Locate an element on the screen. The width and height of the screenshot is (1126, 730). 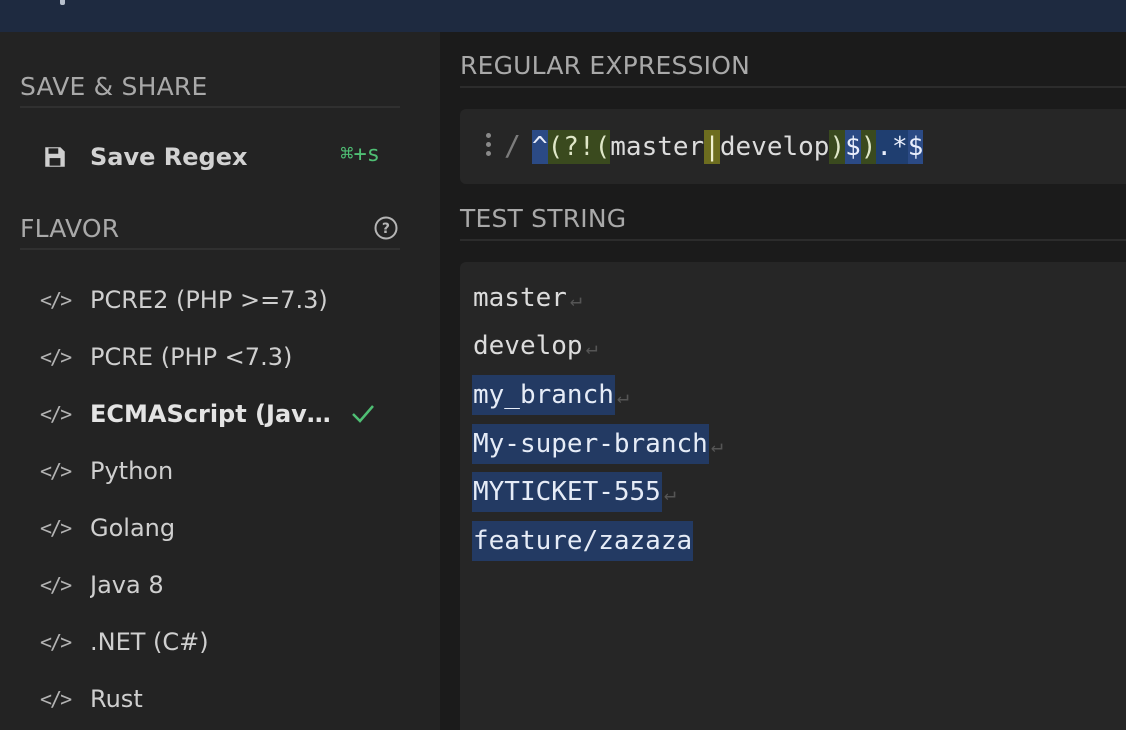
regex-header: REGULAR EXPRESSION is located at coordinates (793, 69).